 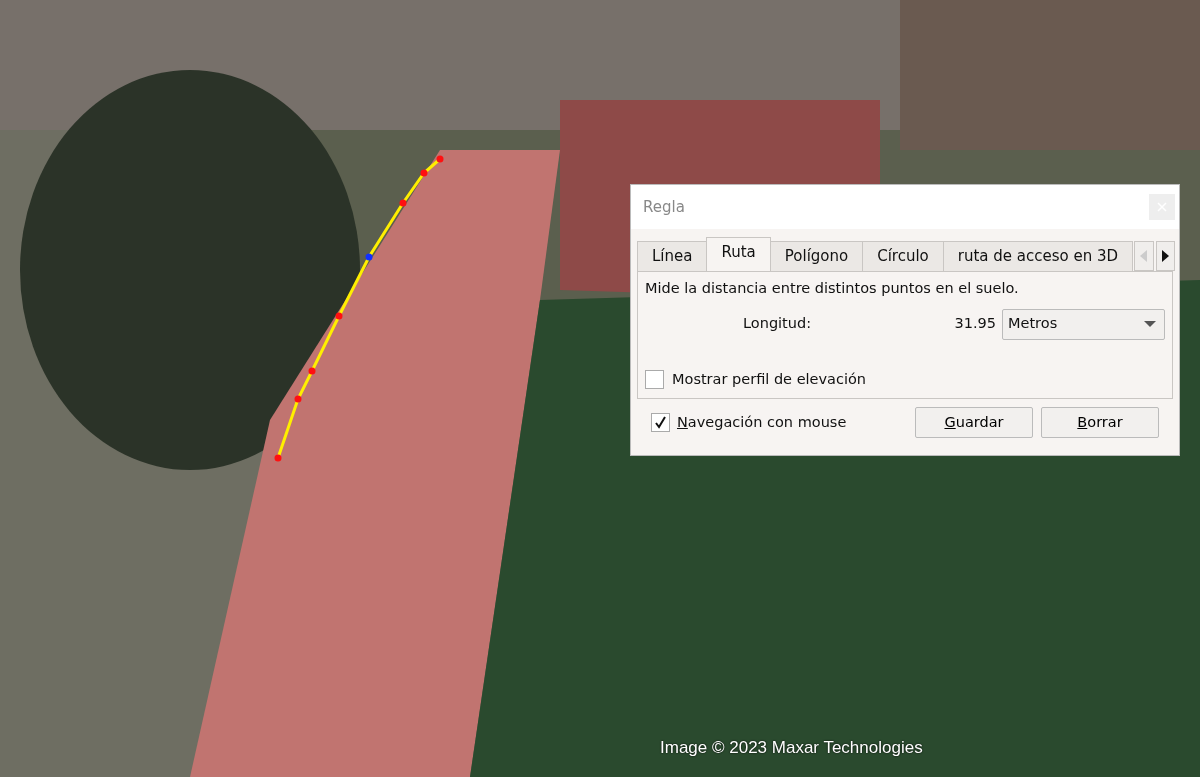 What do you see at coordinates (762, 422) in the screenshot?
I see `mouse-navigation-label: Navegación con mouse` at bounding box center [762, 422].